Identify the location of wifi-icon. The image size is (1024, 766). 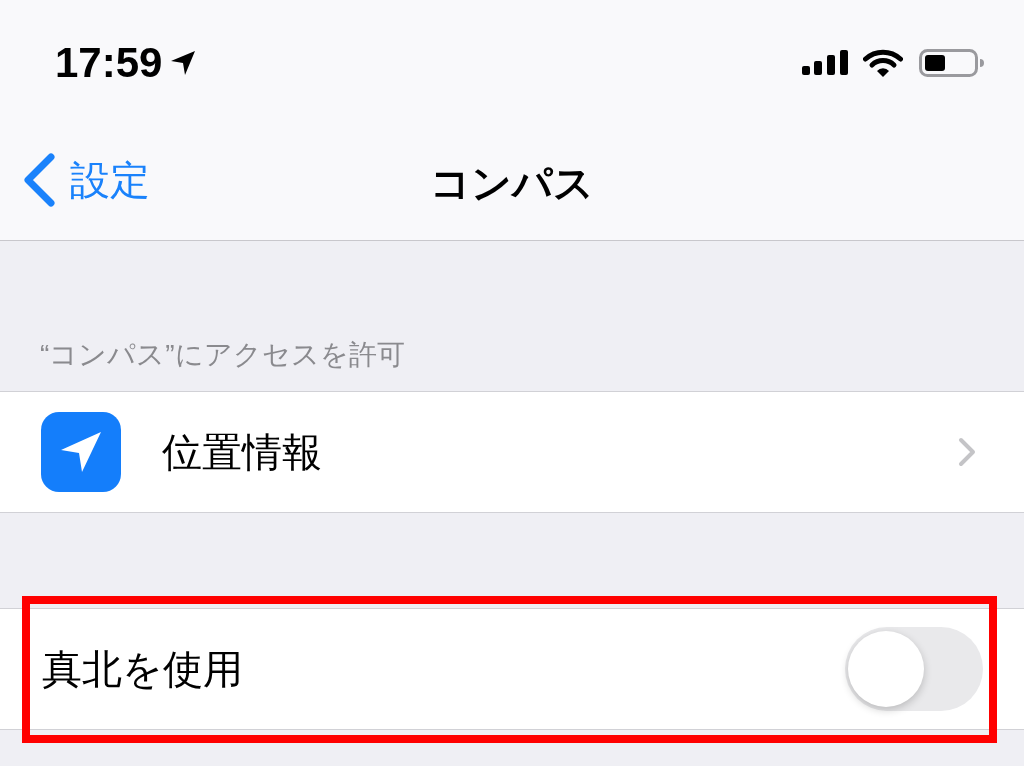
(883, 62).